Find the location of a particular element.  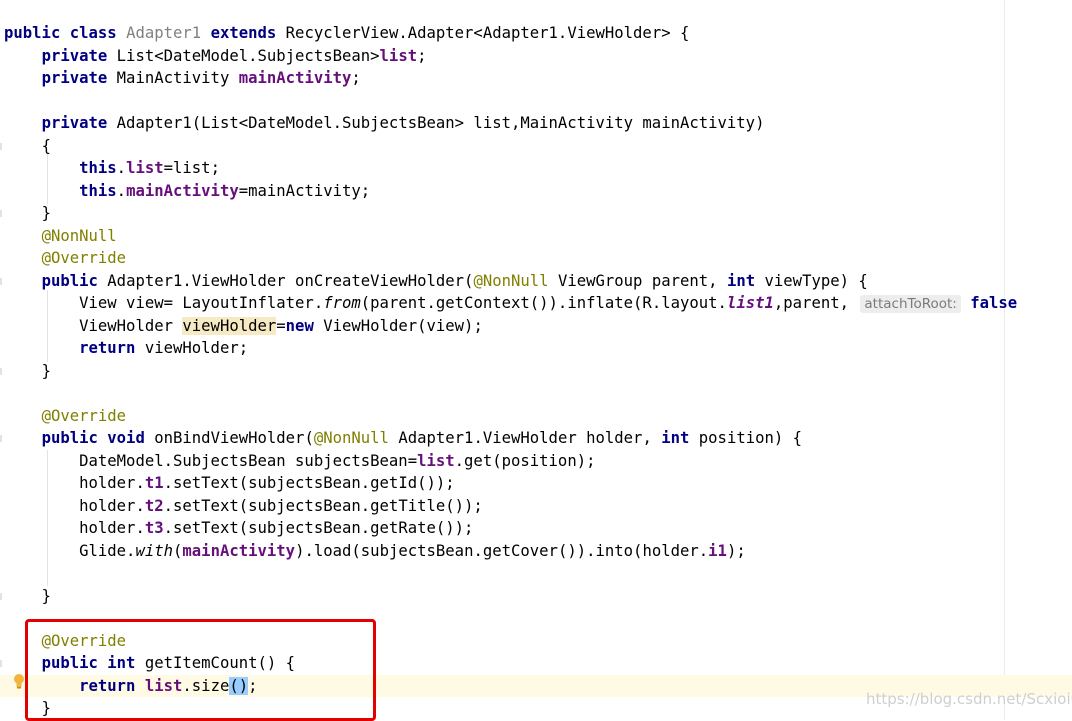

code-line-3: private MainActivity mainActivity; is located at coordinates (182, 78).